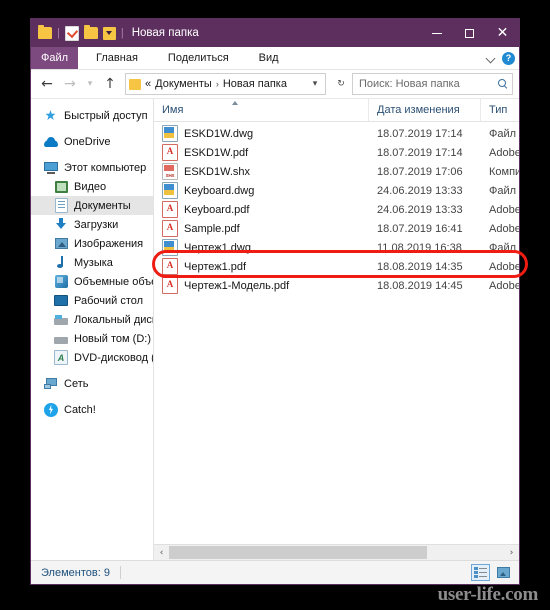 The height and width of the screenshot is (610, 550). I want to click on sidebar-item-this-pc: Этот компьютер, so click(92, 167).